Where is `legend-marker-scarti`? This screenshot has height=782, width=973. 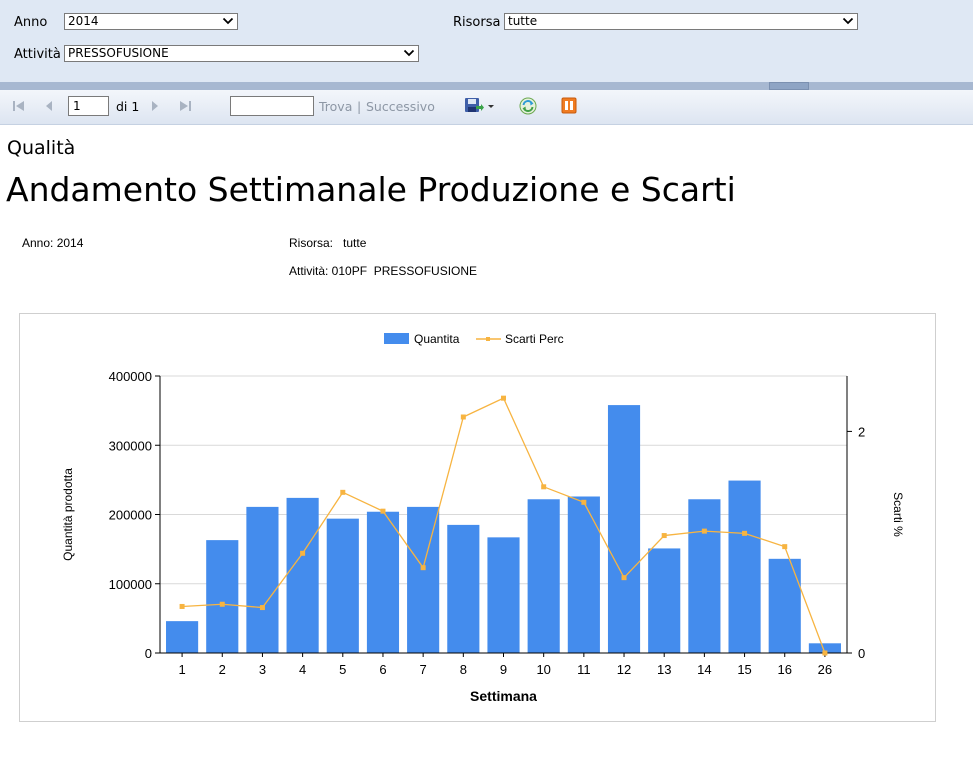 legend-marker-scarti is located at coordinates (488, 339).